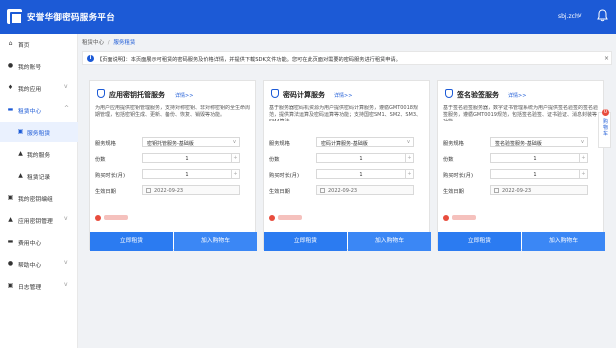 This screenshot has height=348, width=616. Describe the element at coordinates (110, 176) in the screenshot. I see `duration-label: 购买时长(月)` at that location.